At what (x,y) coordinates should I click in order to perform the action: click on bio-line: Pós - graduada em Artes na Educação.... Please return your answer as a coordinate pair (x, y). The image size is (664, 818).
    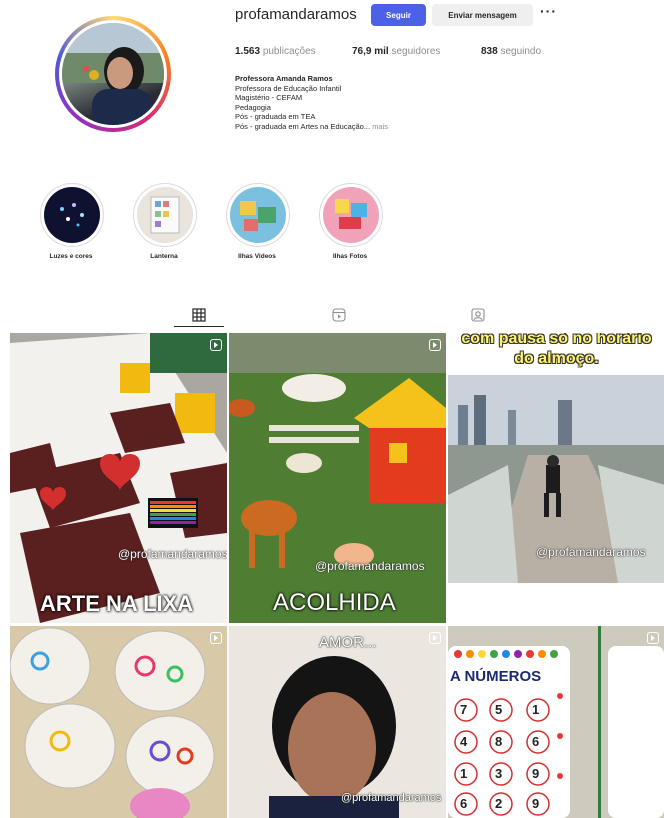
    Looking at the image, I should click on (303, 126).